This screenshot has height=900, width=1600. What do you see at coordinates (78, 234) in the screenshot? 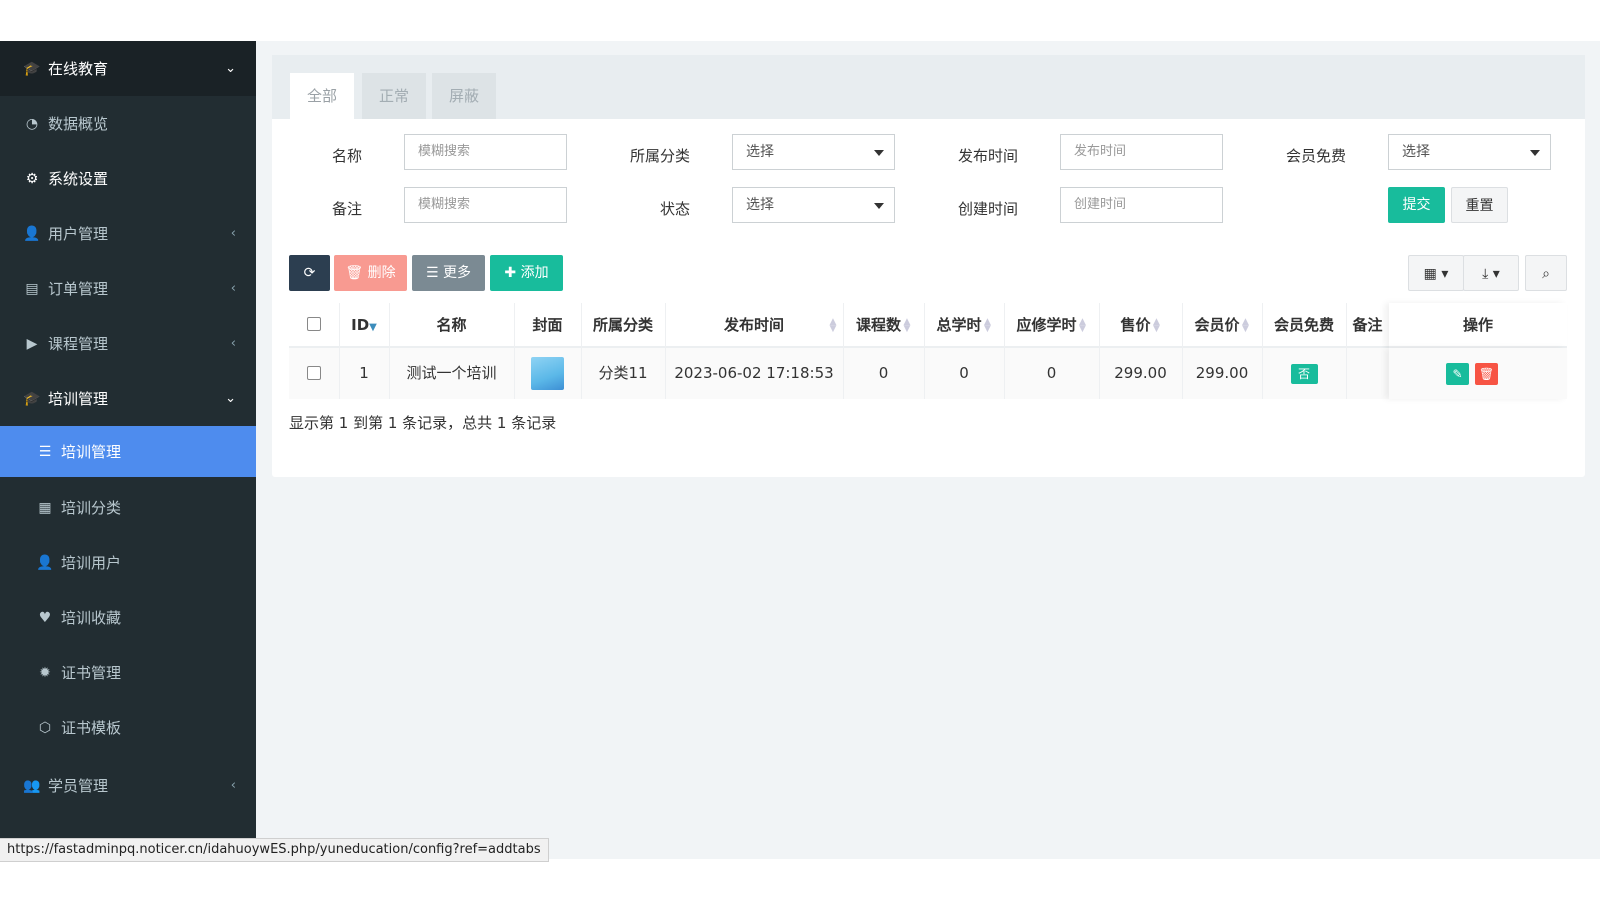
I see `sidebar-item-label: 用户管理` at bounding box center [78, 234].